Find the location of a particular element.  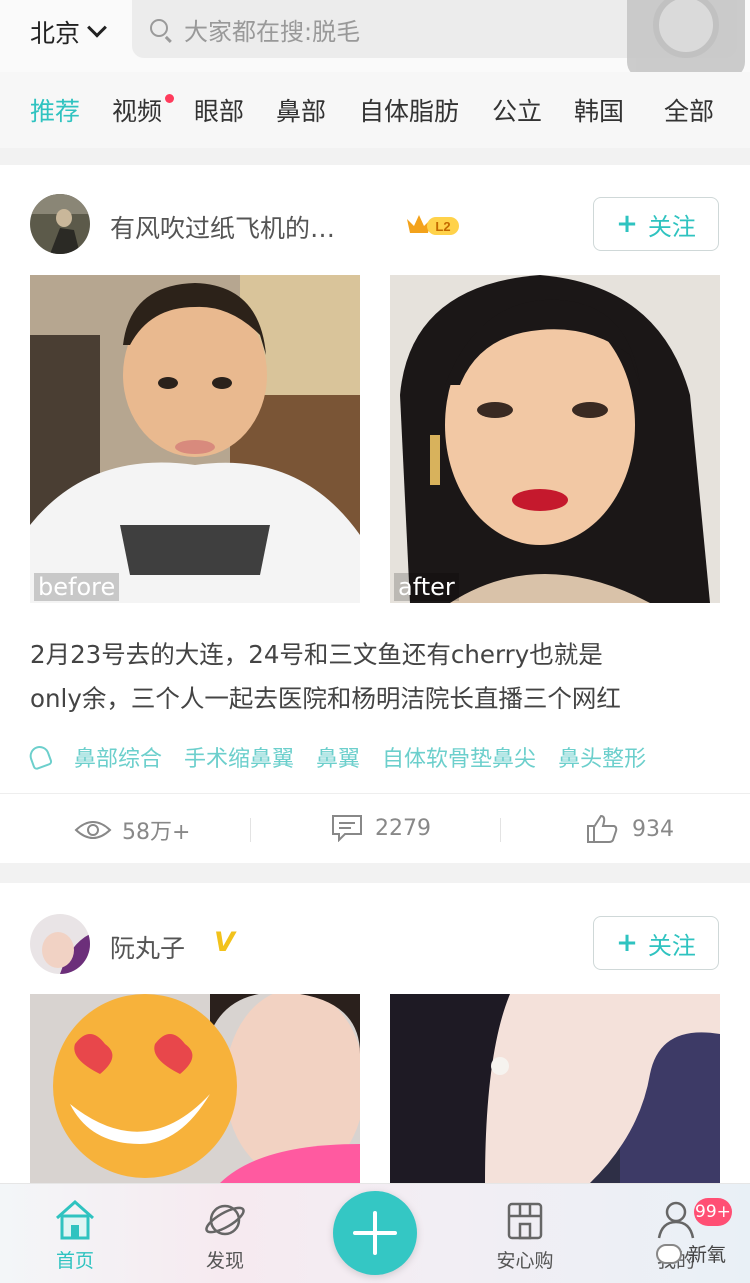

before-label: before is located at coordinates (77, 587).